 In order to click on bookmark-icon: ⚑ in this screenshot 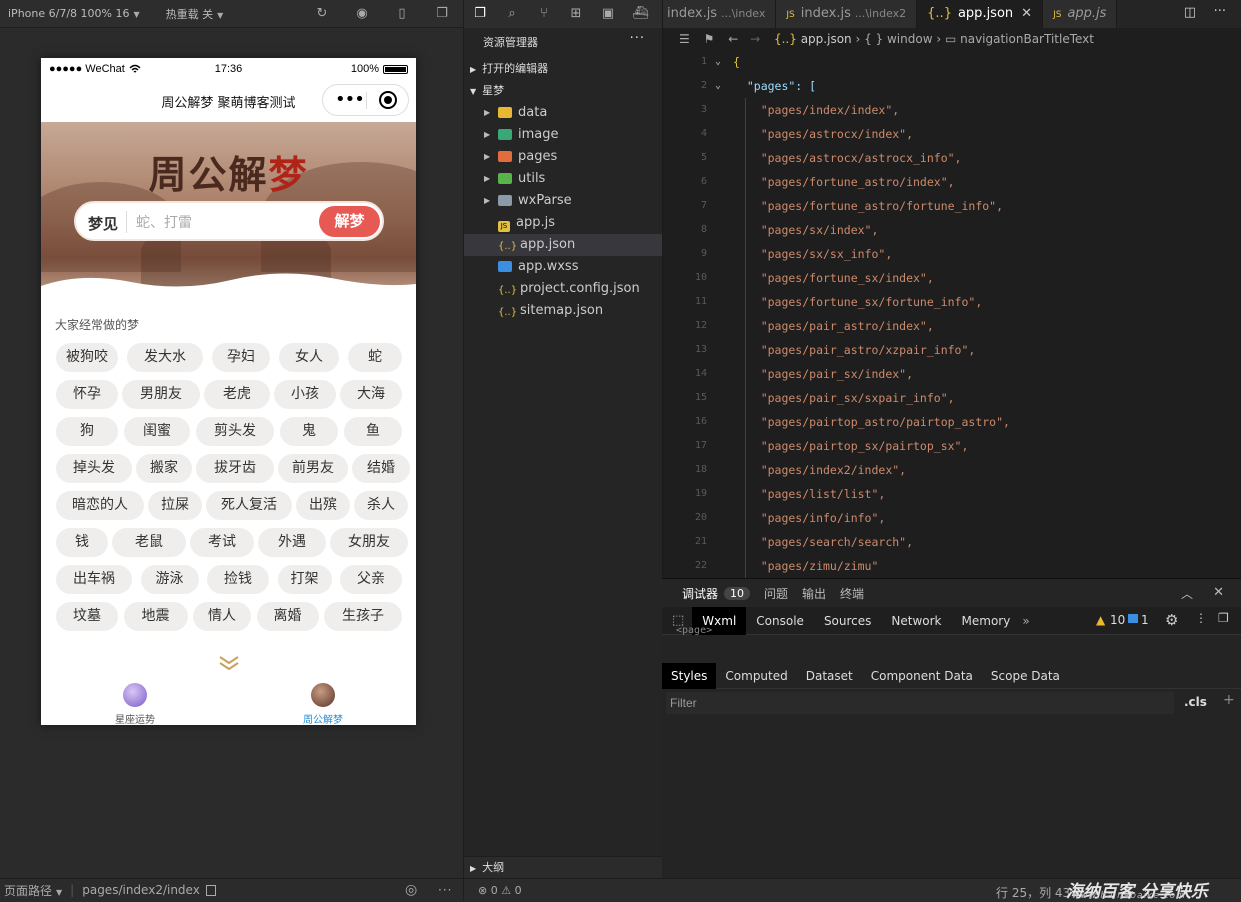, I will do `click(709, 39)`.